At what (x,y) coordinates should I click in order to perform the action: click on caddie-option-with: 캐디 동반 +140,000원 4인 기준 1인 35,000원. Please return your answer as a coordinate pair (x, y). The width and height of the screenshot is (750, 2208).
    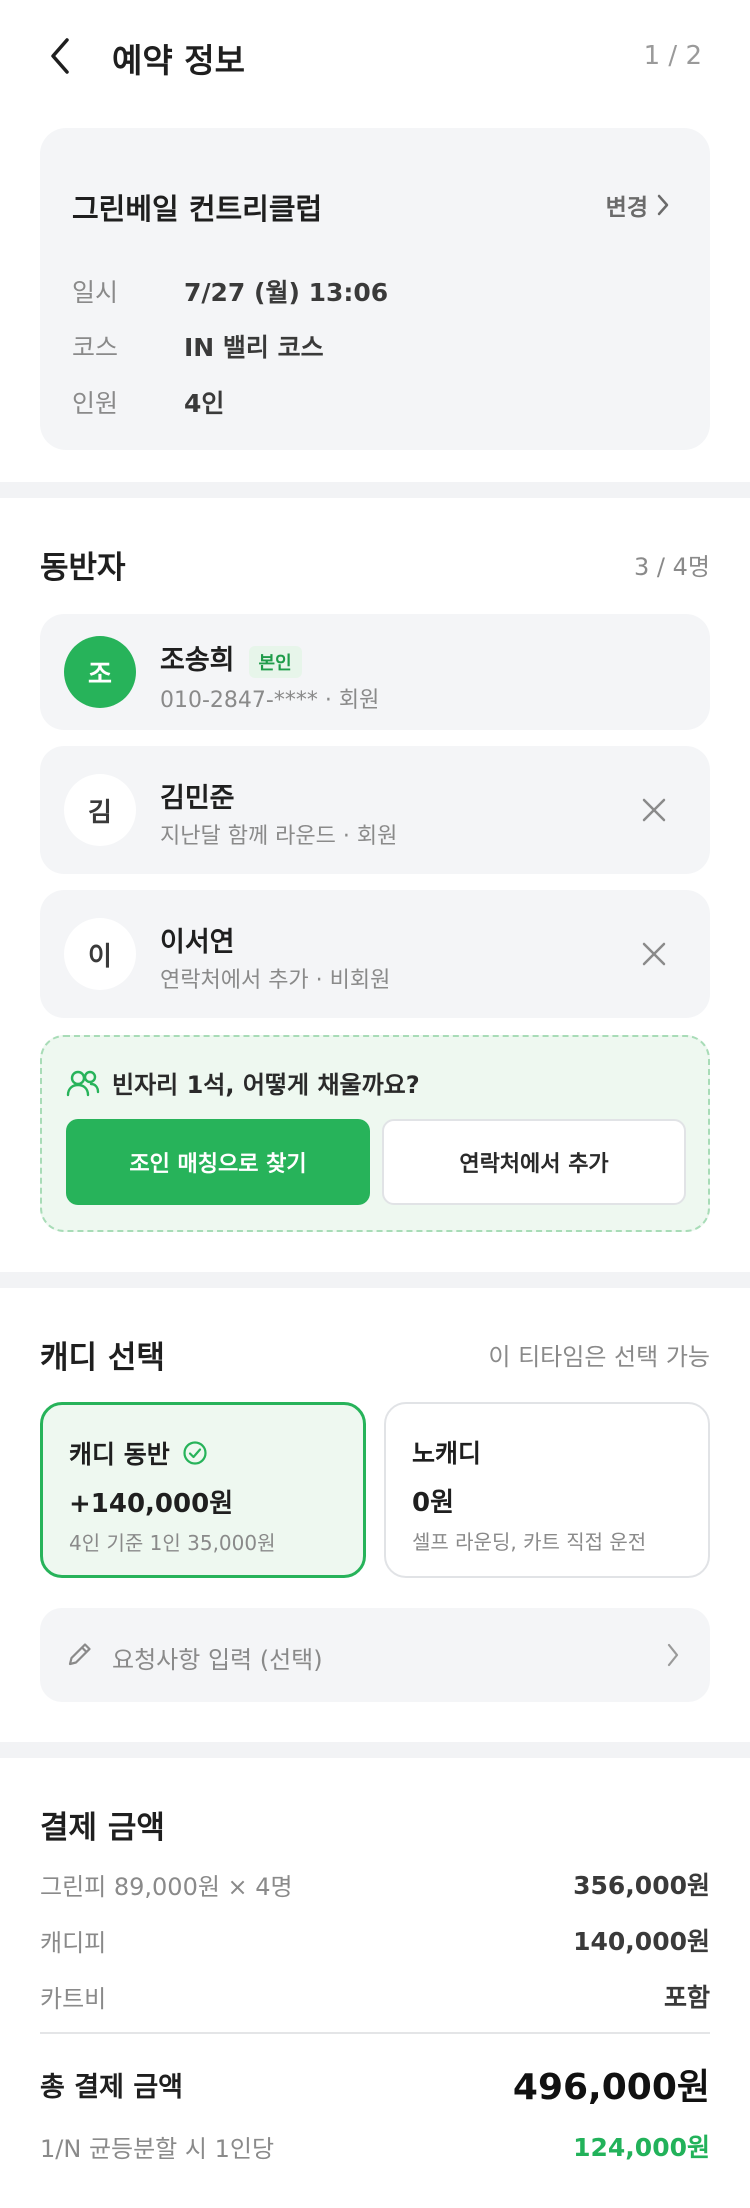
    Looking at the image, I should click on (203, 1490).